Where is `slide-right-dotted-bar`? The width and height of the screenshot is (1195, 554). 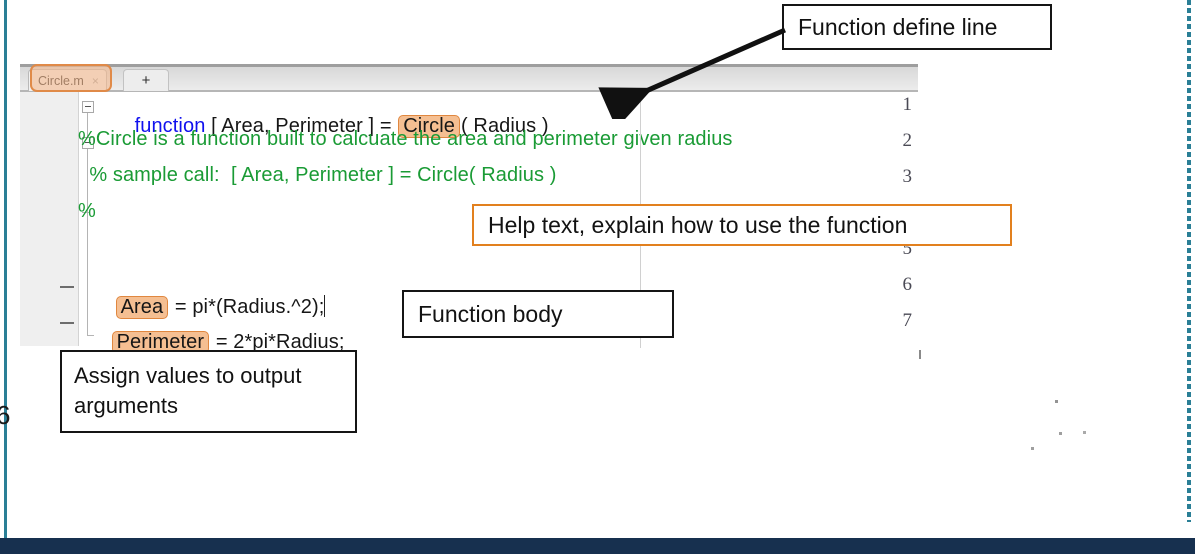
slide-right-dotted-bar is located at coordinates (1189, 261).